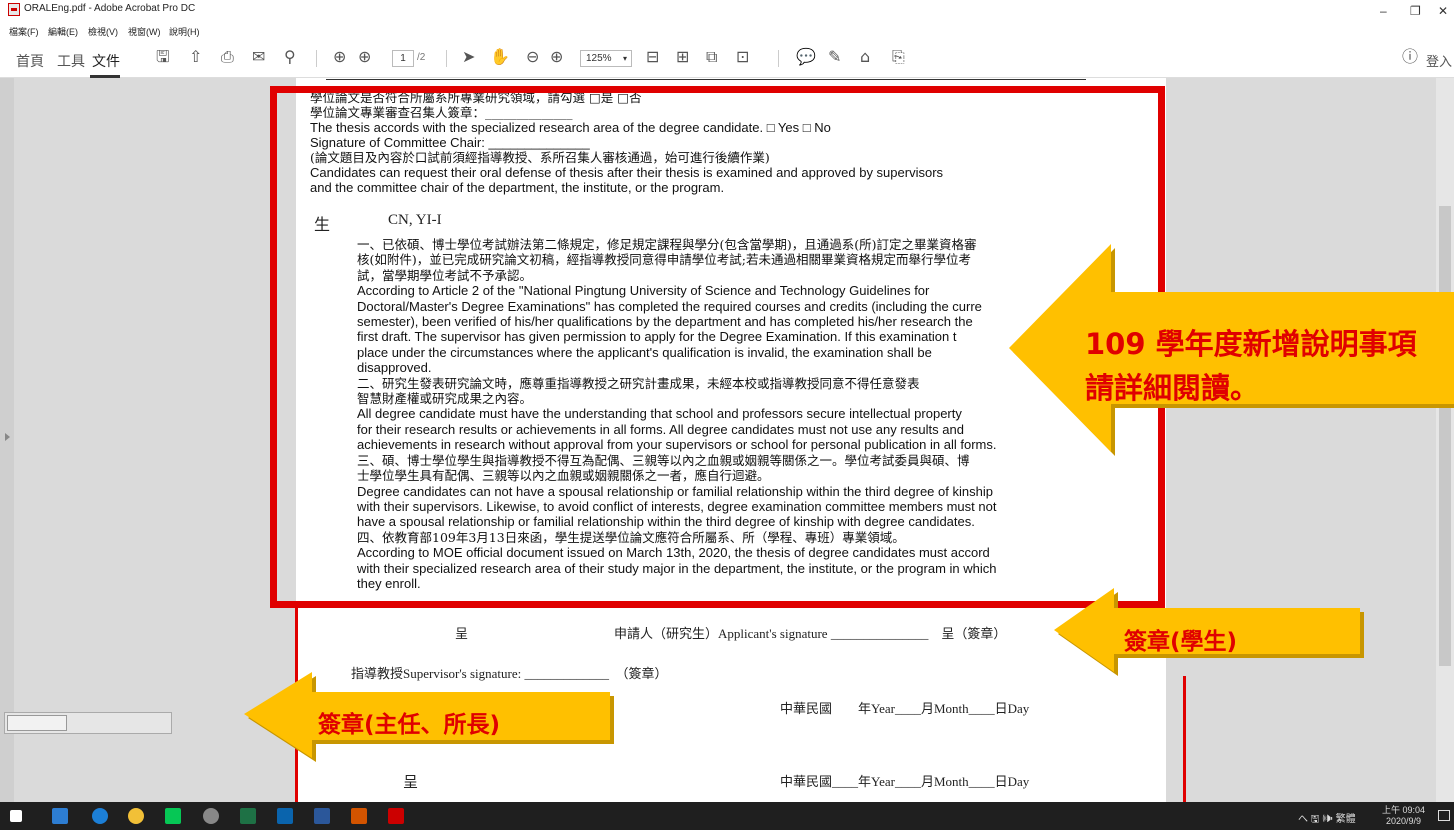 The height and width of the screenshot is (830, 1454). What do you see at coordinates (359, 816) in the screenshot?
I see `video-app-icon` at bounding box center [359, 816].